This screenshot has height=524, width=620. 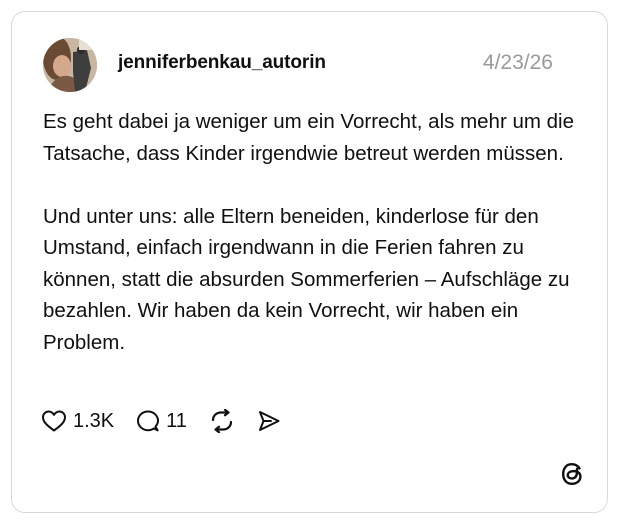 What do you see at coordinates (517, 62) in the screenshot?
I see `post-date: 4/23/26` at bounding box center [517, 62].